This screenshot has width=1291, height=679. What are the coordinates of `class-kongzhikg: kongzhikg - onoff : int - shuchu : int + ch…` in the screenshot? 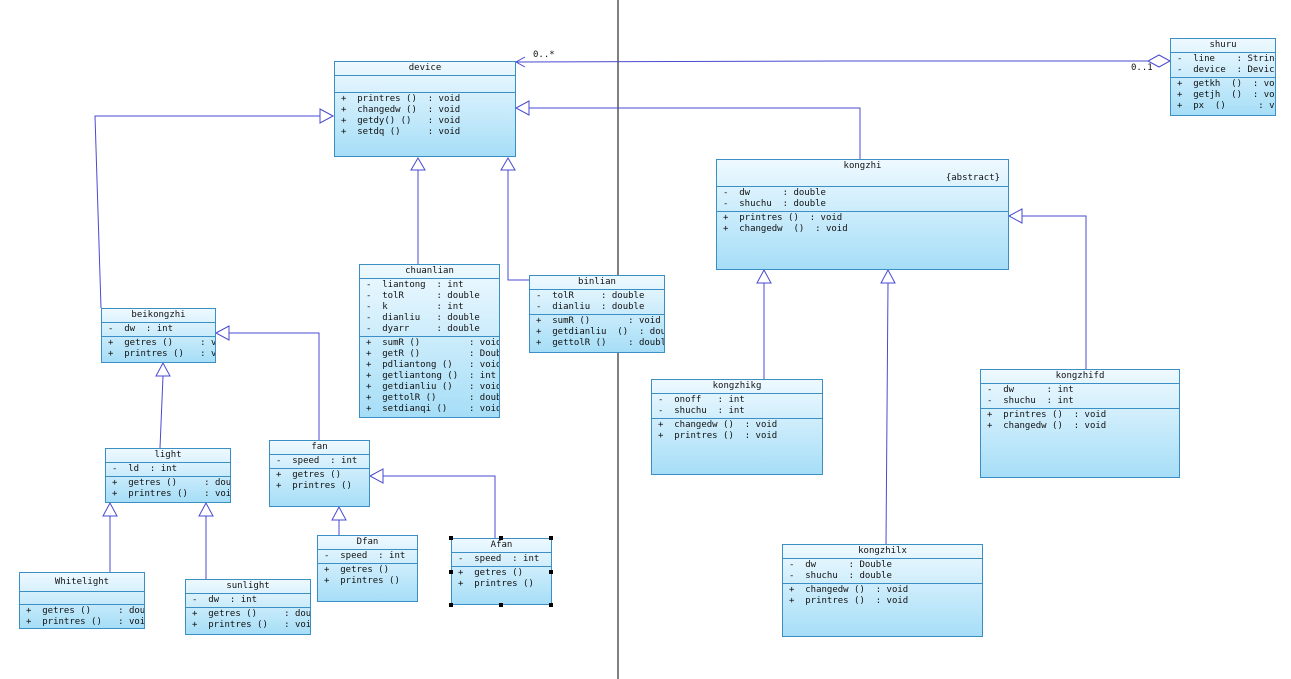 It's located at (737, 427).